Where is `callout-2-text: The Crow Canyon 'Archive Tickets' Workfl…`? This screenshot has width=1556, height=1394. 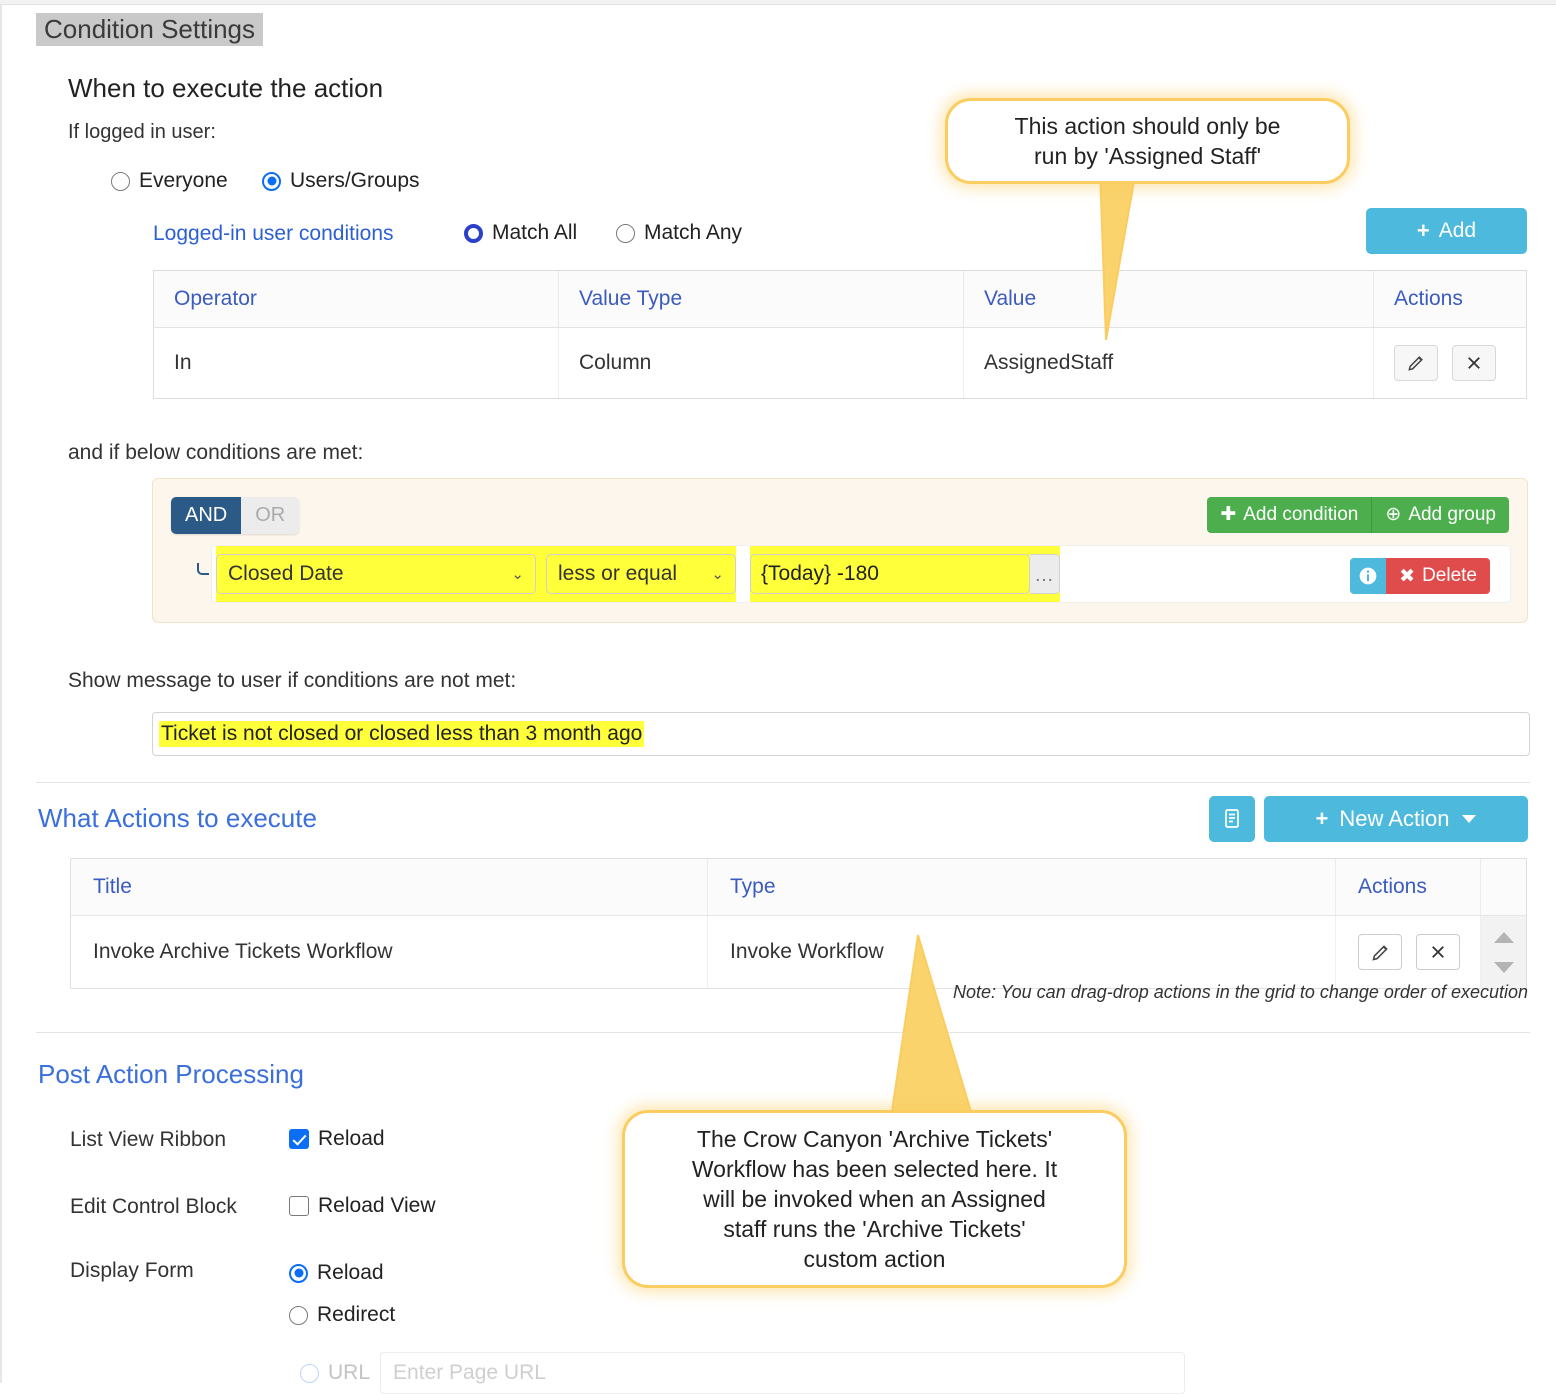
callout-2-text: The Crow Canyon 'Archive Tickets' Workfl… is located at coordinates (874, 1199).